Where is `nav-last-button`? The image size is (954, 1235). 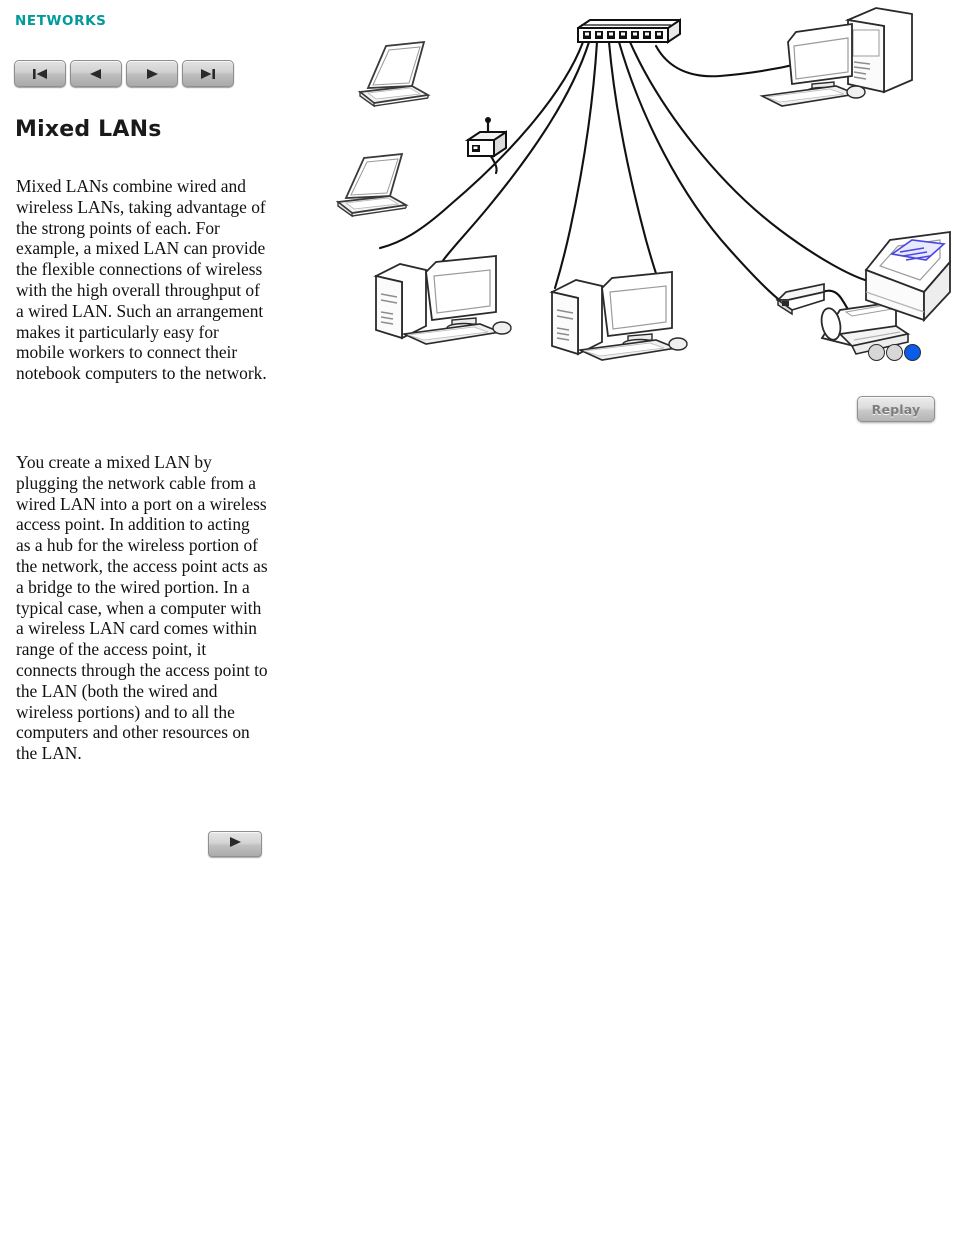
nav-last-button is located at coordinates (208, 73).